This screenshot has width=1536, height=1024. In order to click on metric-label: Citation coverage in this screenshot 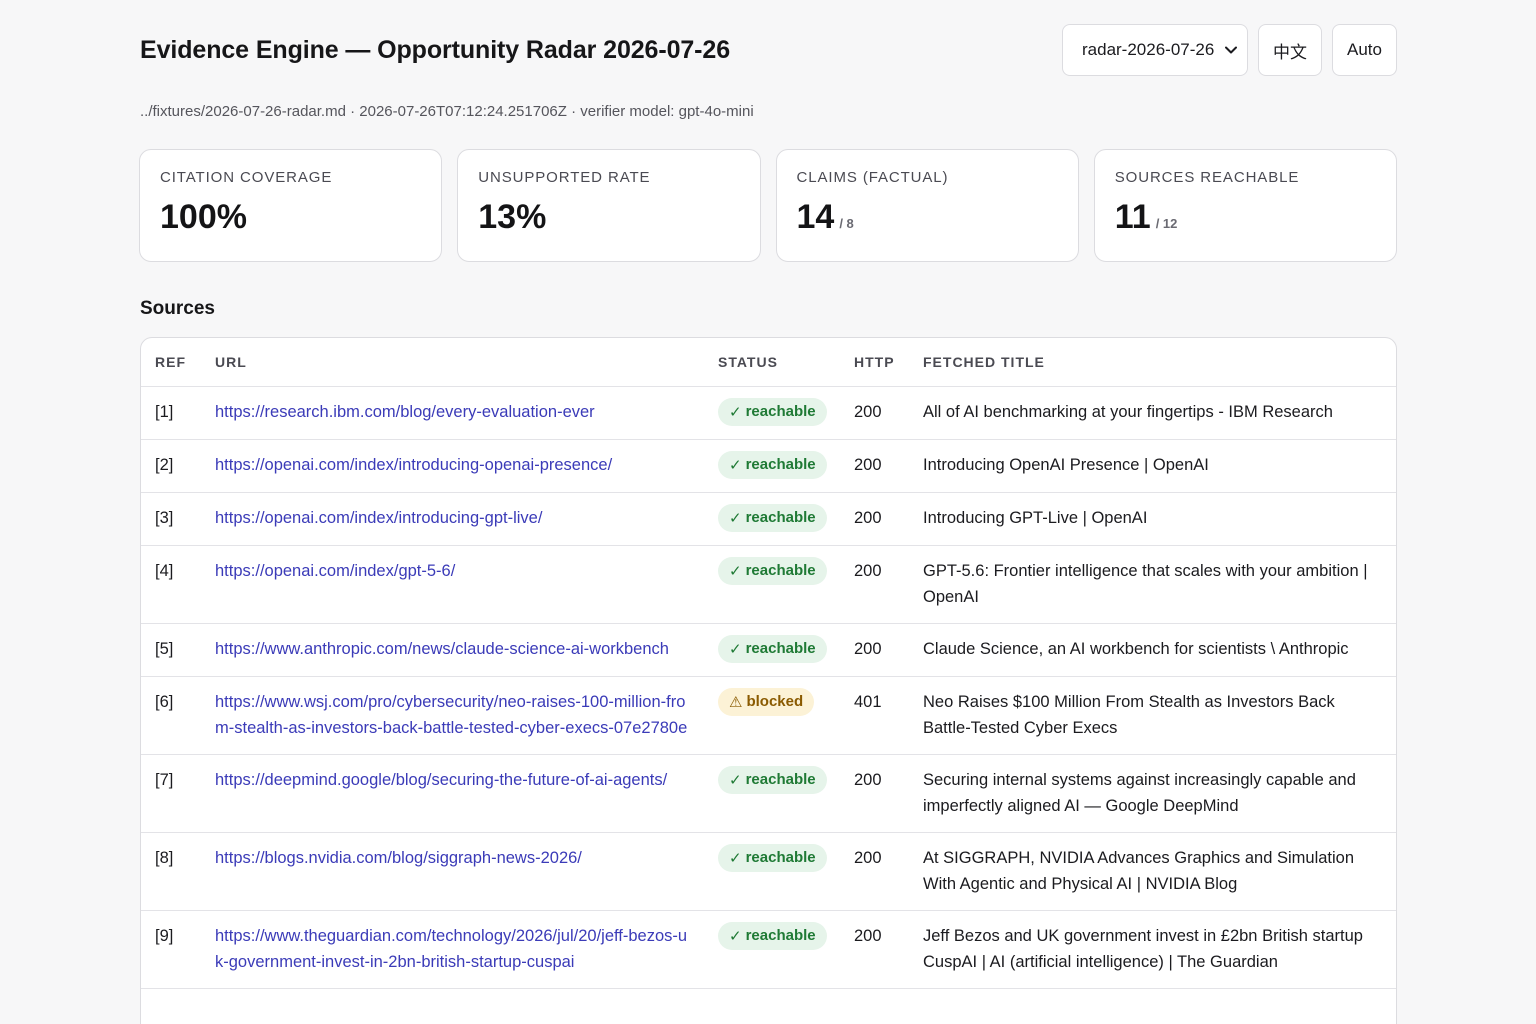, I will do `click(246, 177)`.